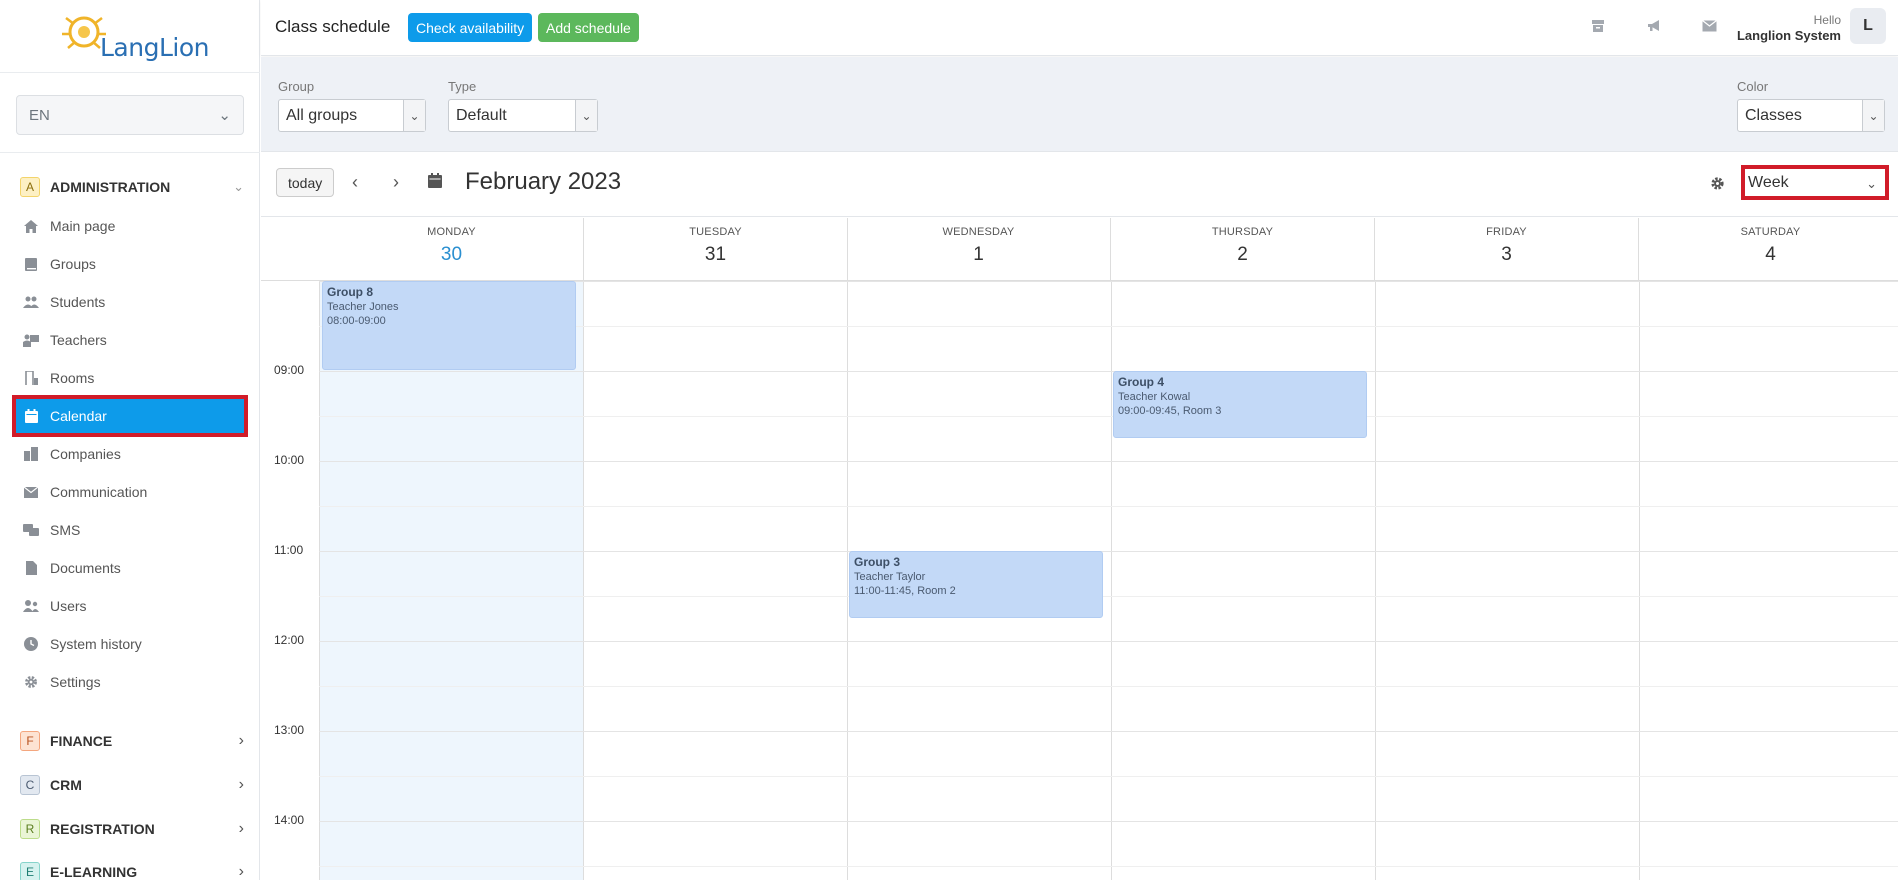  I want to click on sidebar-item-companies: Companies, so click(130, 454).